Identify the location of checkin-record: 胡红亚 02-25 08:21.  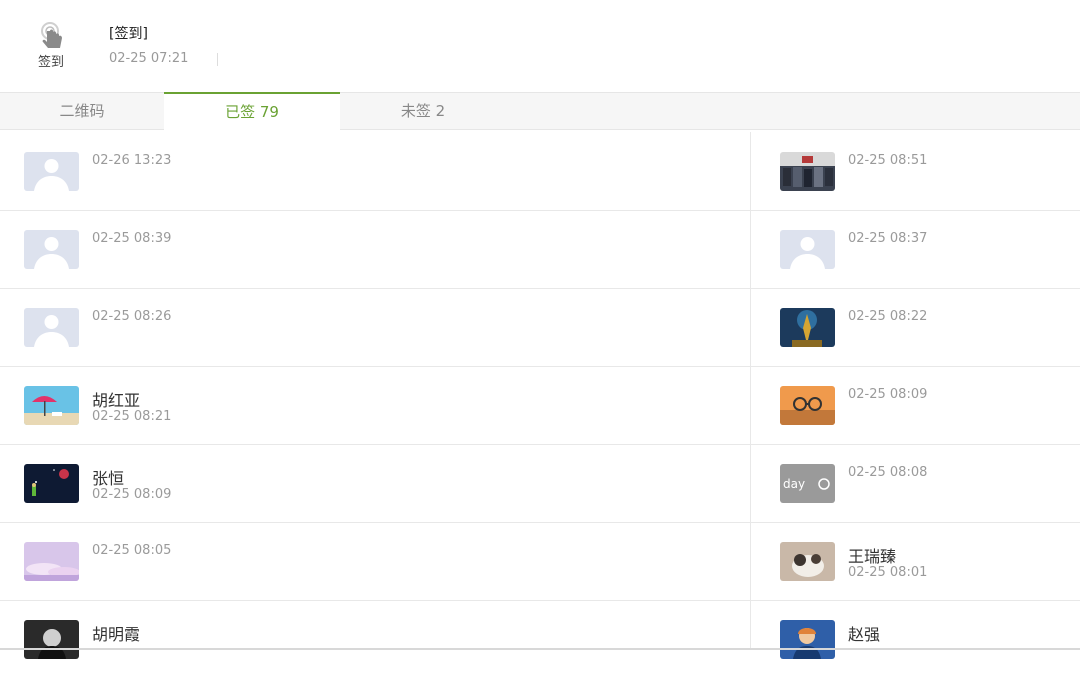
(375, 405).